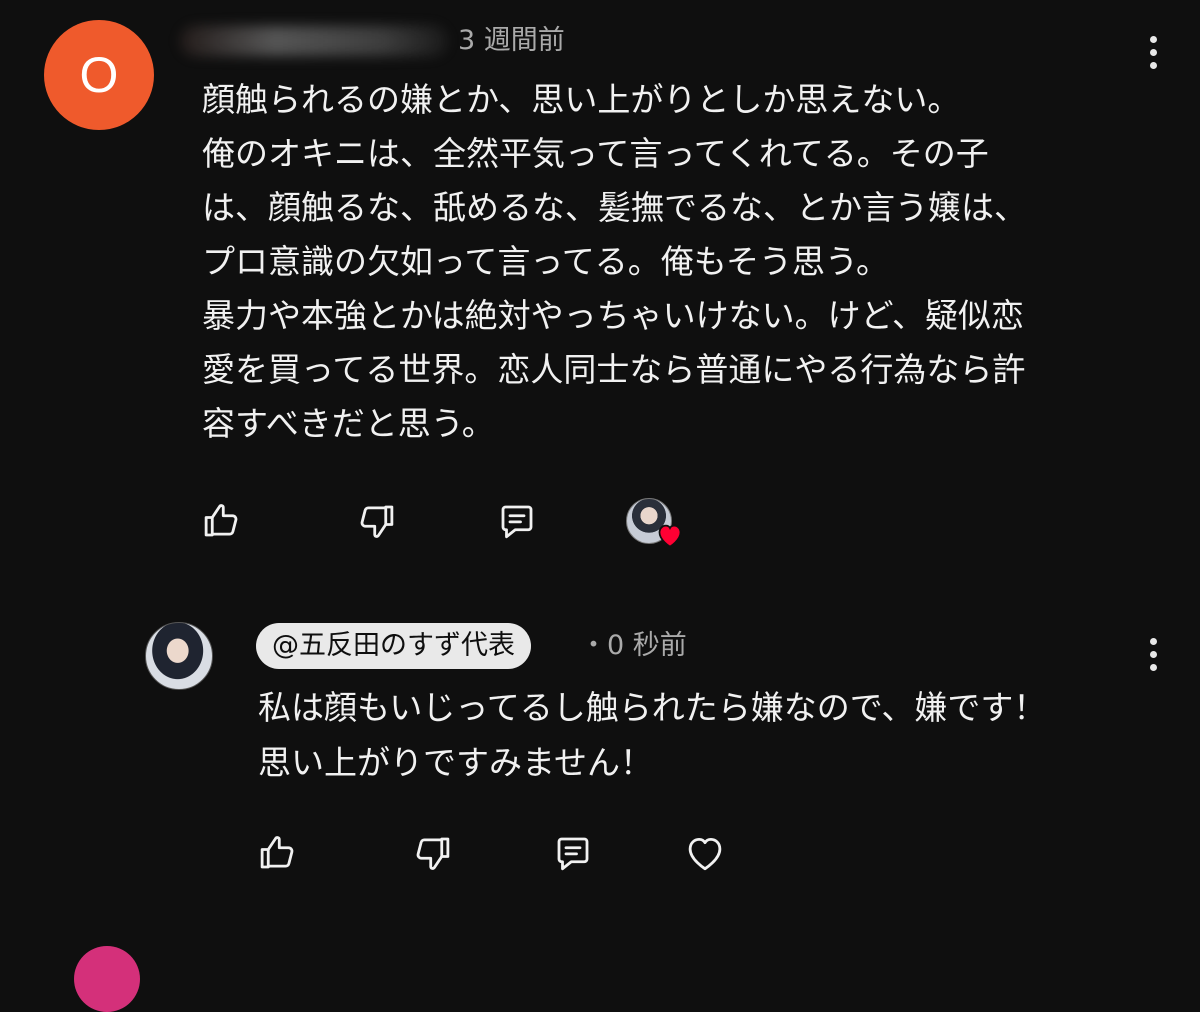 The image size is (1200, 1012). Describe the element at coordinates (107, 979) in the screenshot. I see `next-comment-avatar` at that location.